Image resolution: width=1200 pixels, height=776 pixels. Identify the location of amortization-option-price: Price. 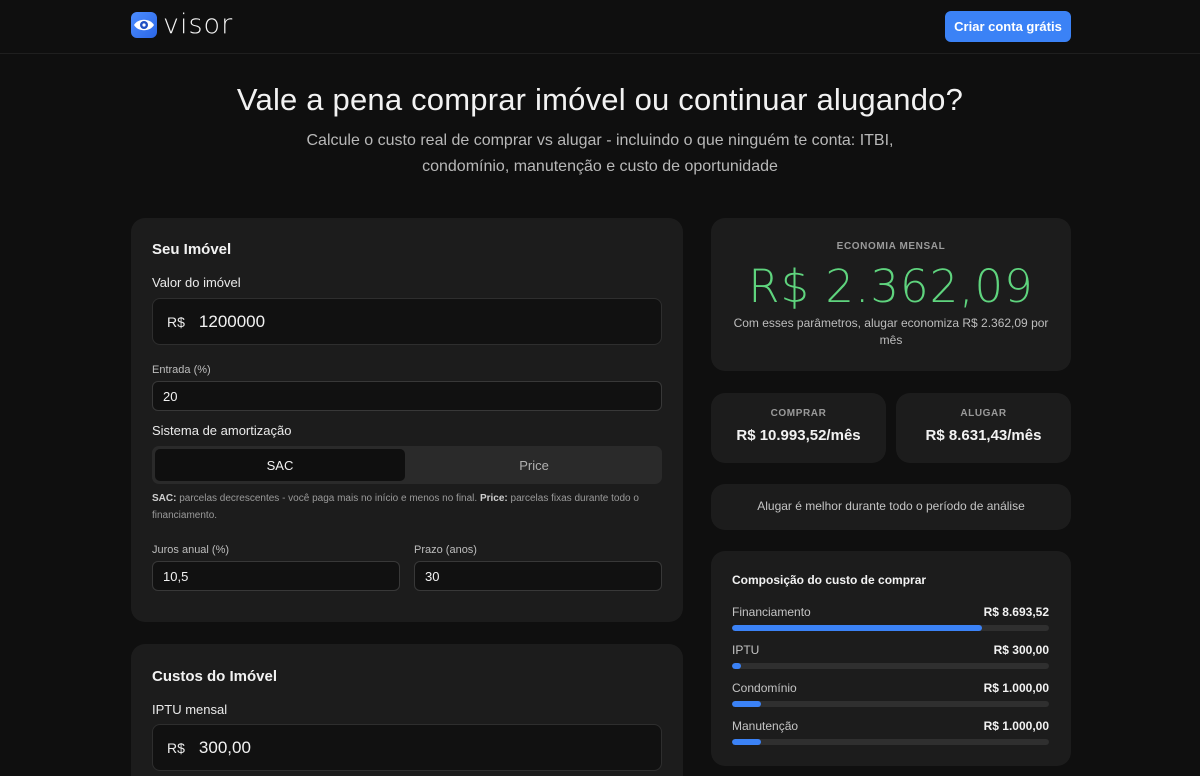
(534, 465).